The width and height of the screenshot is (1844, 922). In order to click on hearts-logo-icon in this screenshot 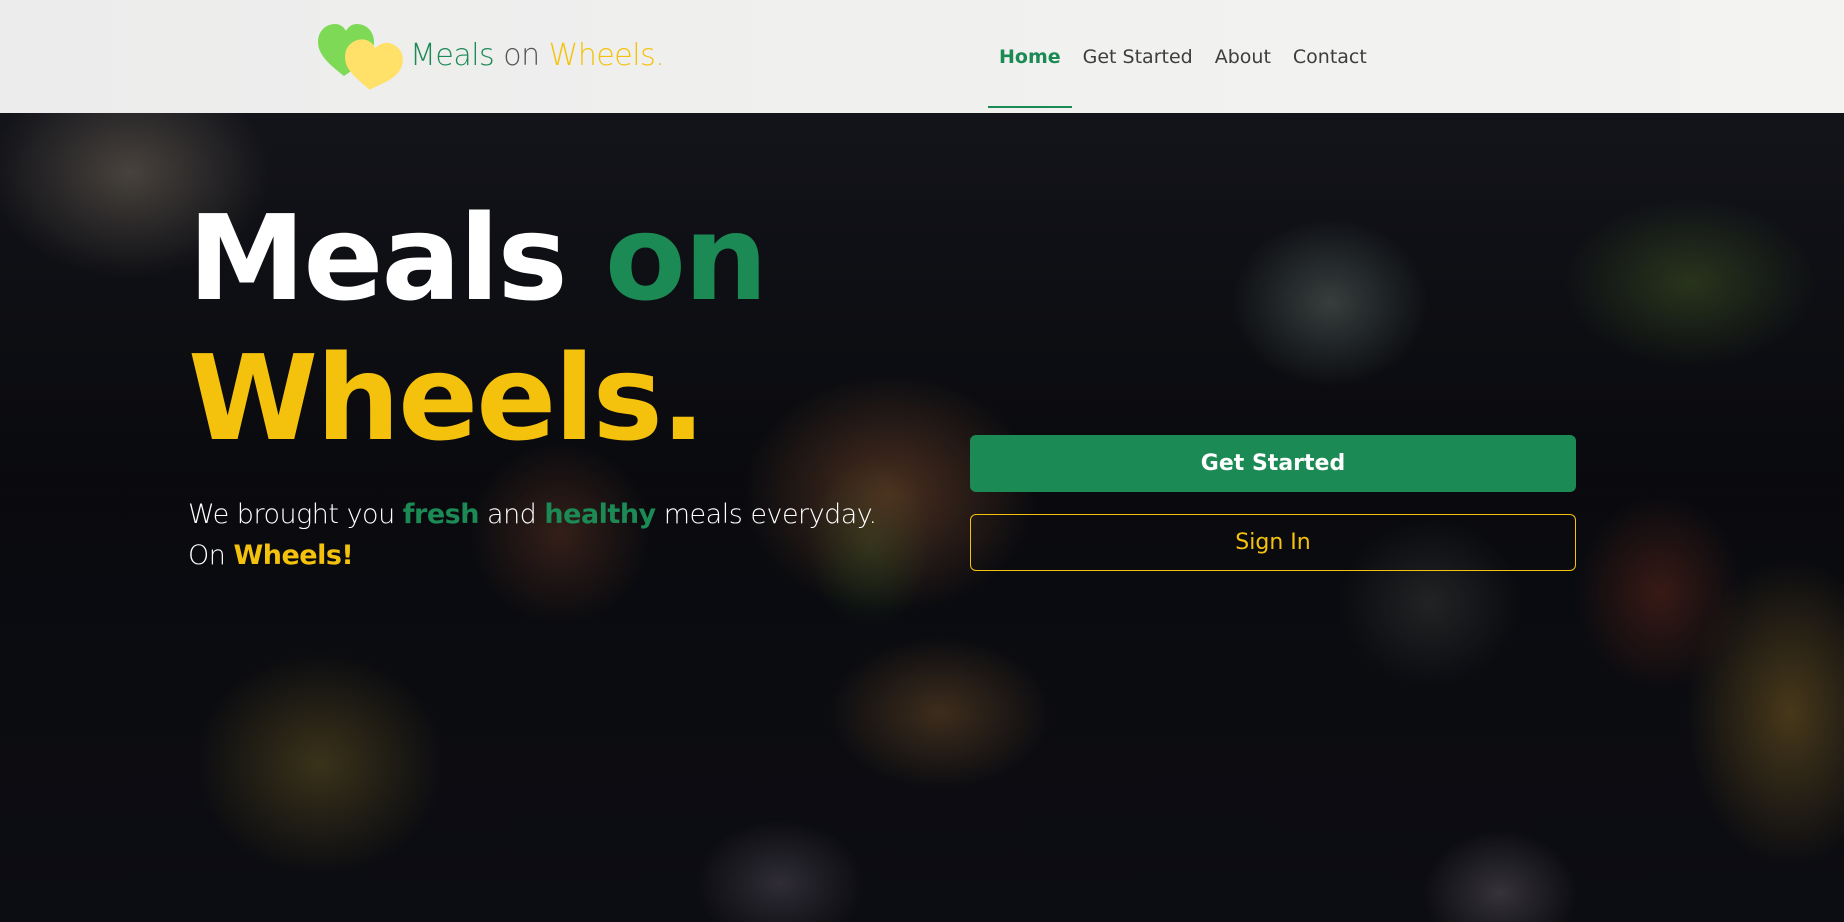, I will do `click(360, 57)`.